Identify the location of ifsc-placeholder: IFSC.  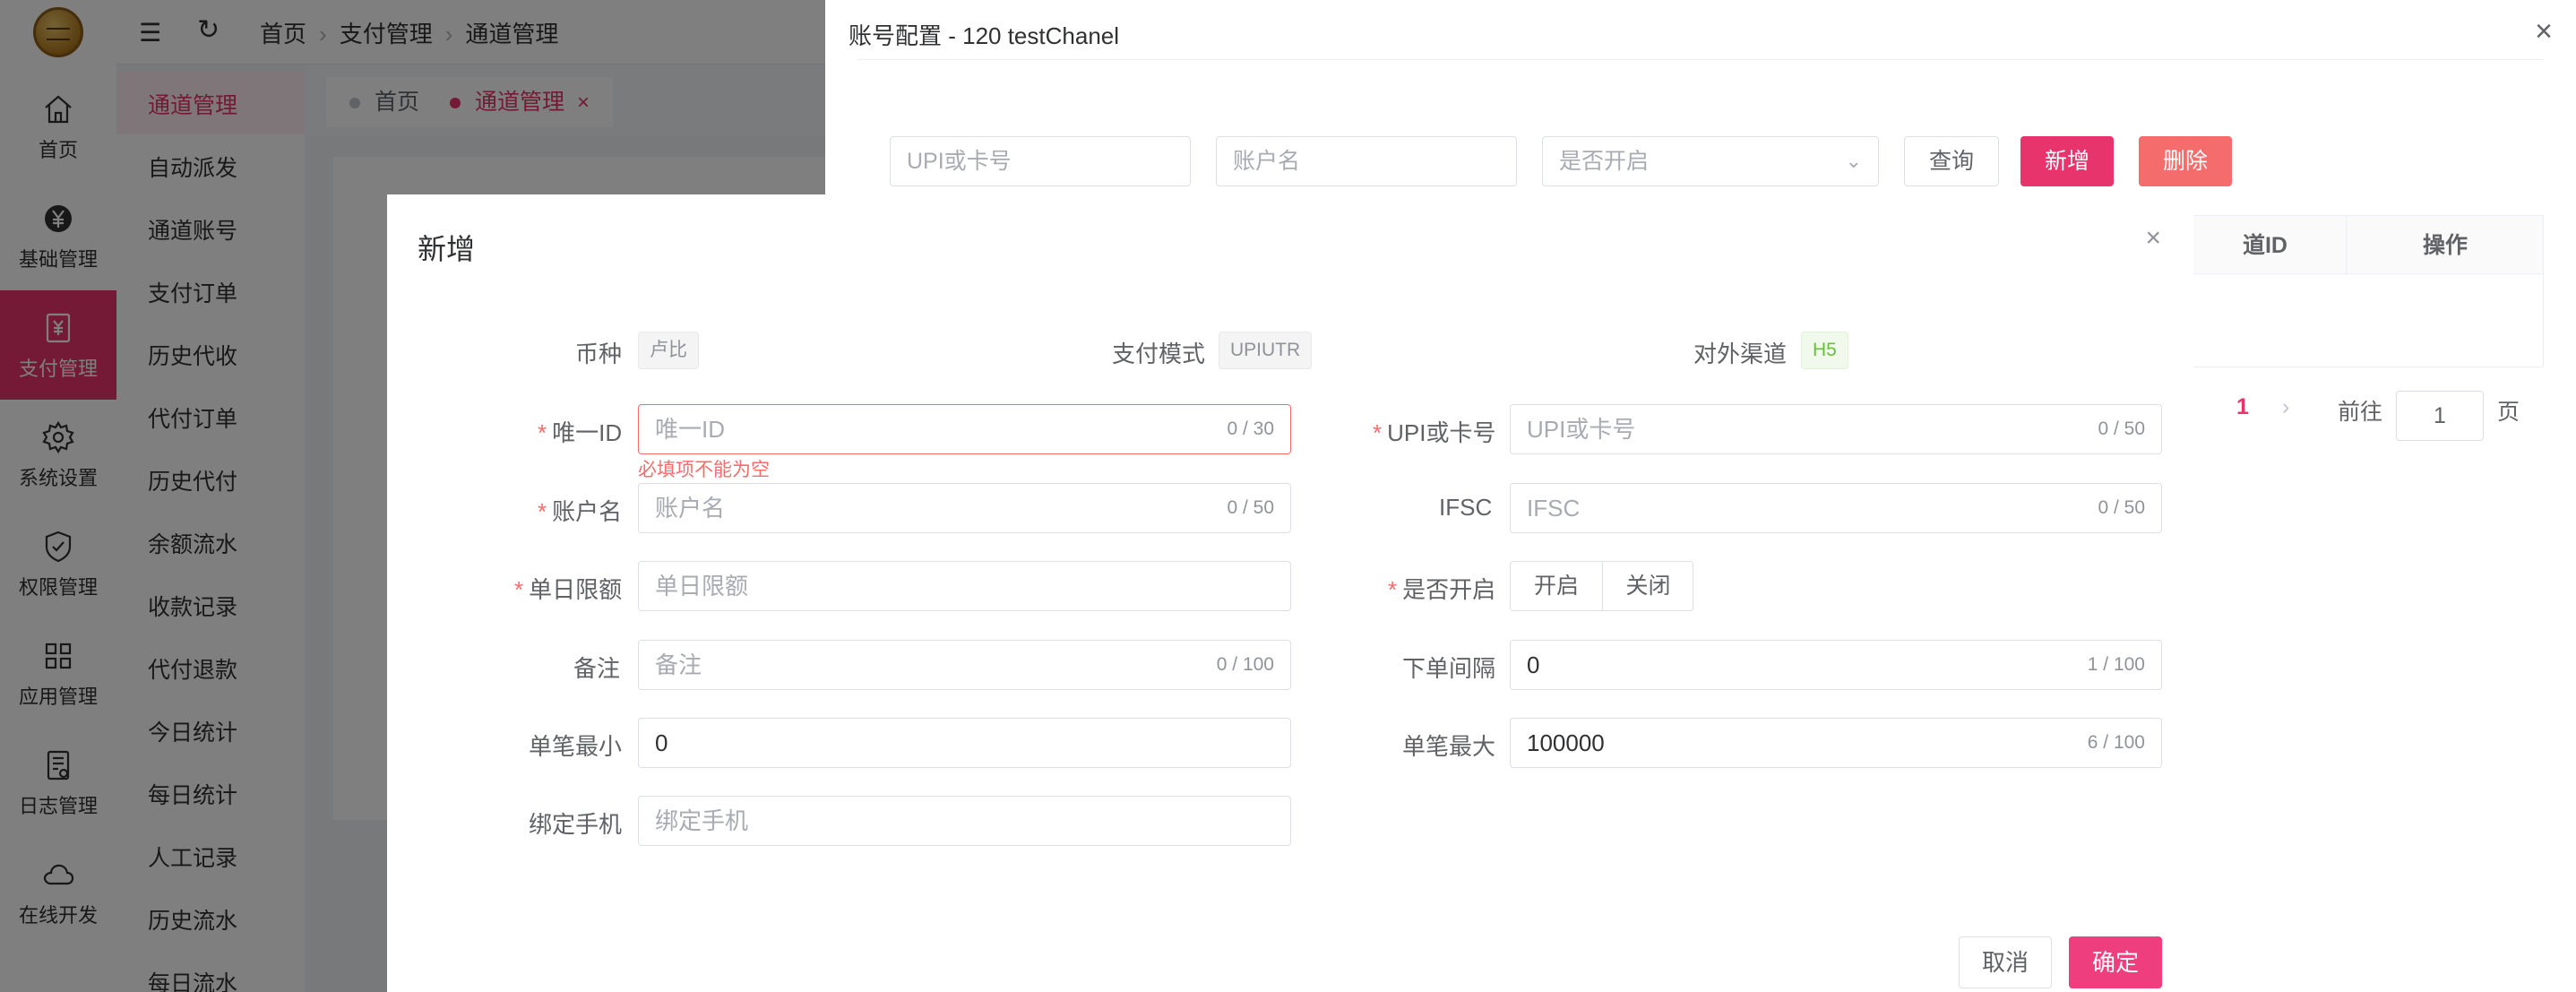
(1554, 508).